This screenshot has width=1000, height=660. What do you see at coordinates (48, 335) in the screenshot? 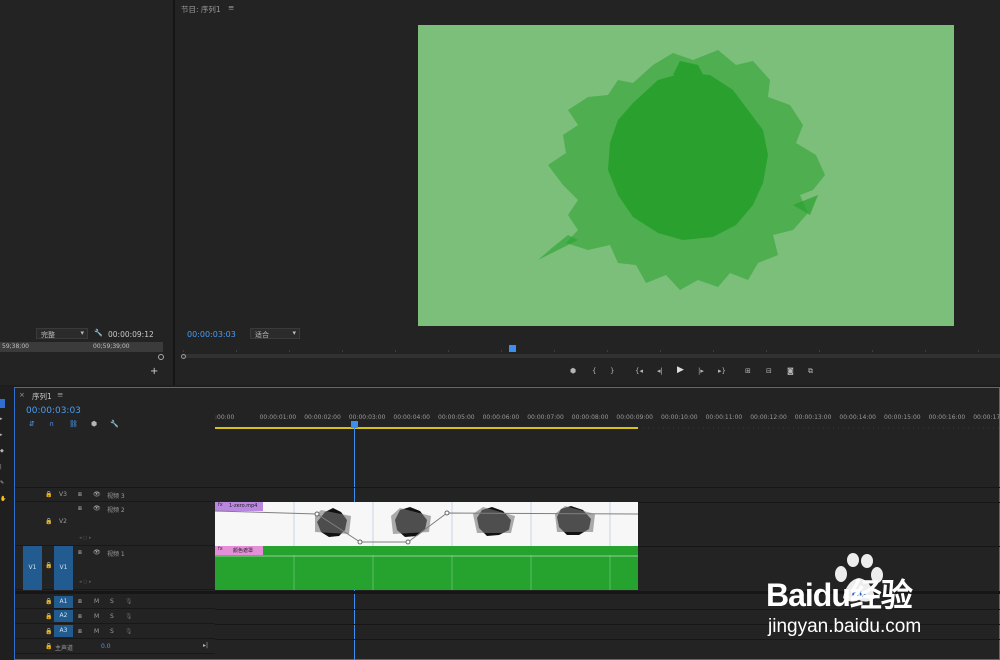
I see `source-fit-value: 完整` at bounding box center [48, 335].